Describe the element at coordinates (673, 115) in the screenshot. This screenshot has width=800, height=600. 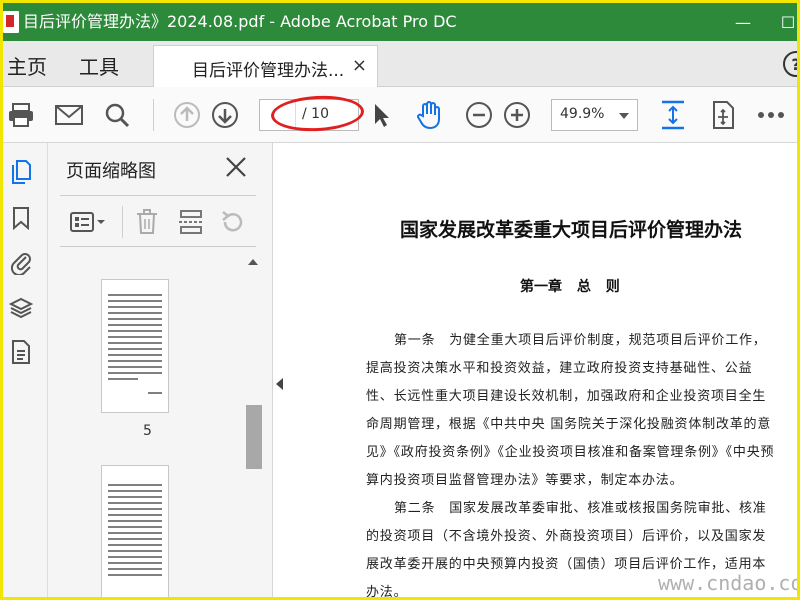
I see `fit-page-icon` at that location.